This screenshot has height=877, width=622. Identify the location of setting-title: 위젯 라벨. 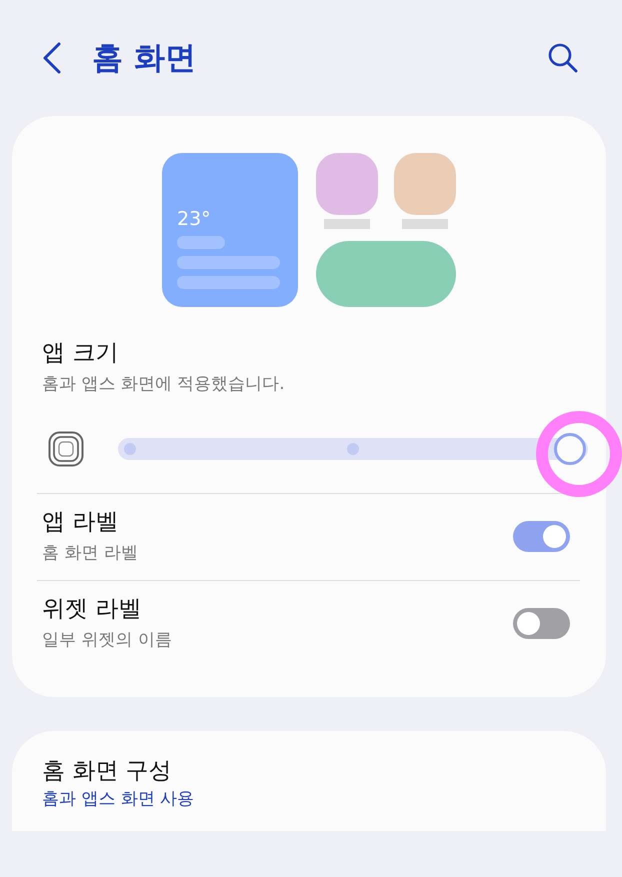
(92, 609).